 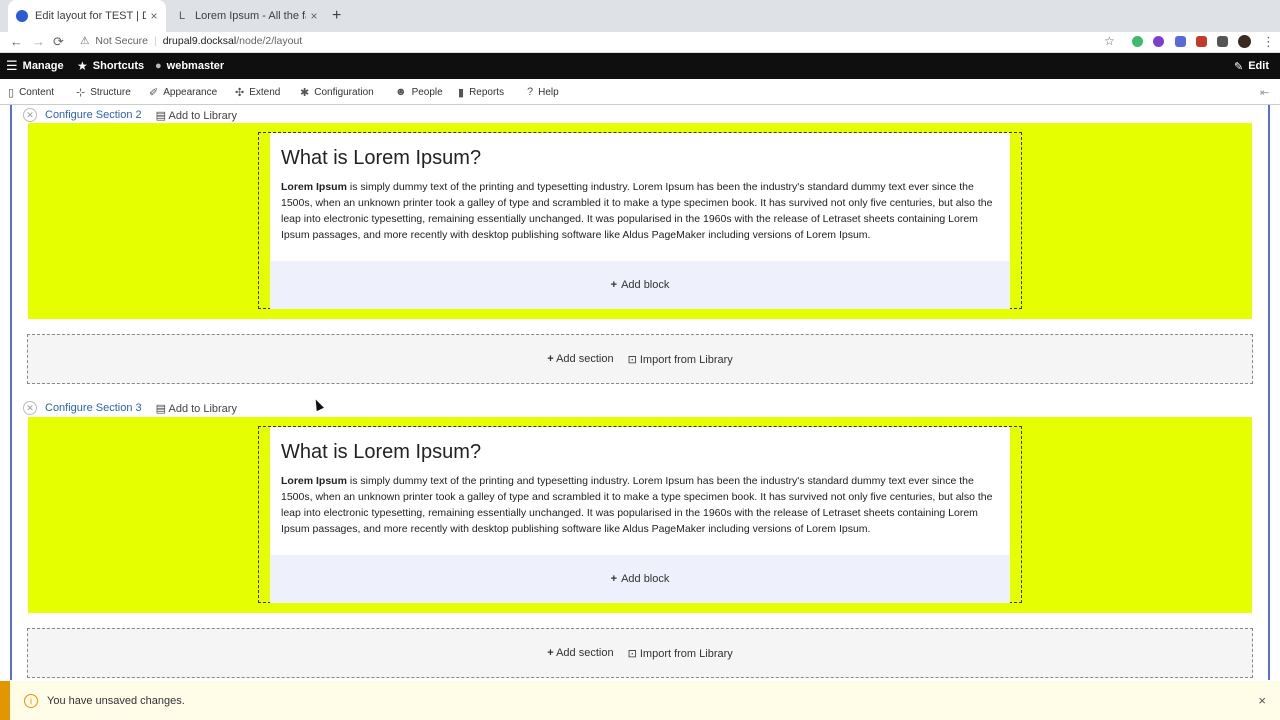 What do you see at coordinates (202, 408) in the screenshot?
I see `add-to-library-label: Add to Library` at bounding box center [202, 408].